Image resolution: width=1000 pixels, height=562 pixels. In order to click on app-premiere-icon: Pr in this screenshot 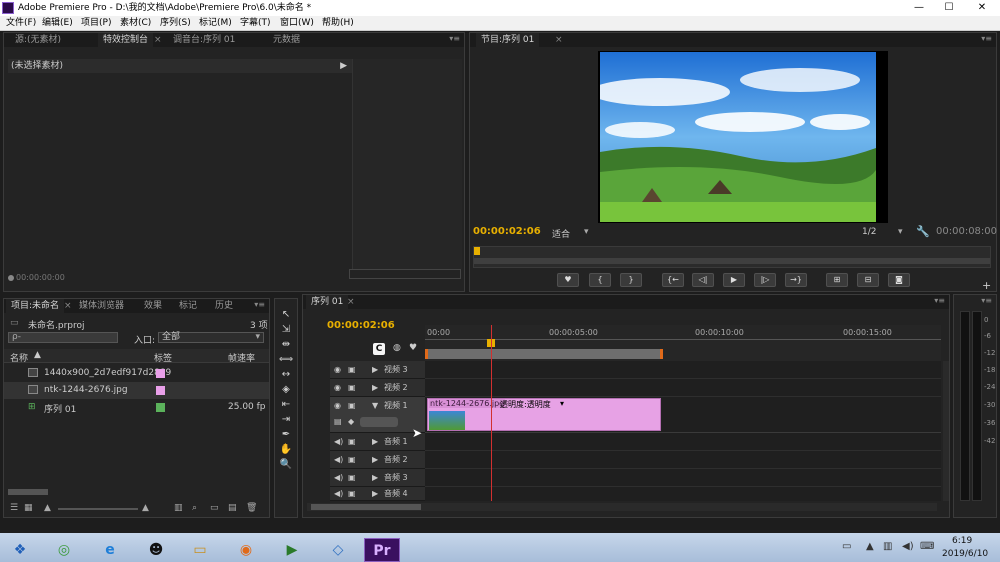, I will do `click(382, 550)`.